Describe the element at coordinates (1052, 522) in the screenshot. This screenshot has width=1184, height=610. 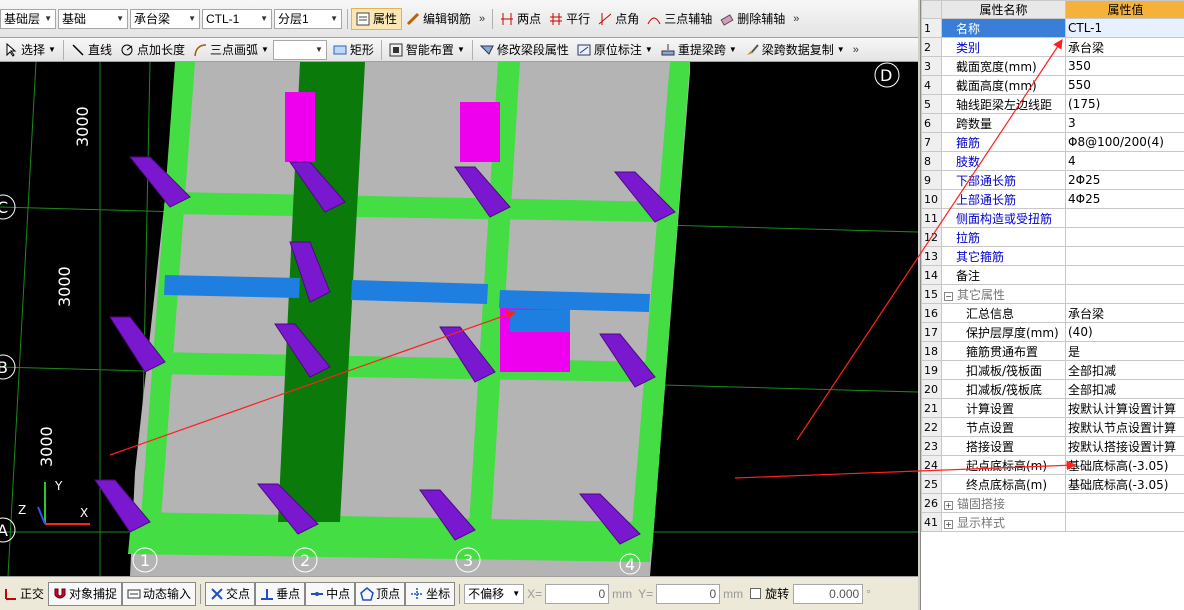
I see `property-row: 41 + 显示样式` at that location.